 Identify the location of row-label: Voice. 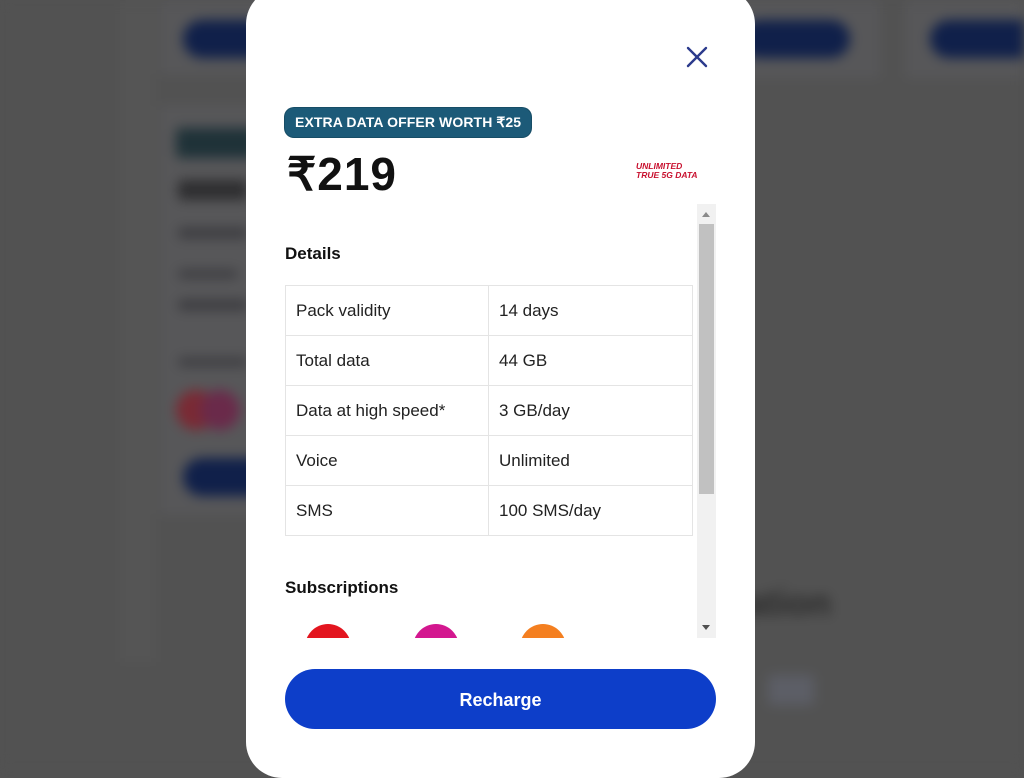
(387, 460).